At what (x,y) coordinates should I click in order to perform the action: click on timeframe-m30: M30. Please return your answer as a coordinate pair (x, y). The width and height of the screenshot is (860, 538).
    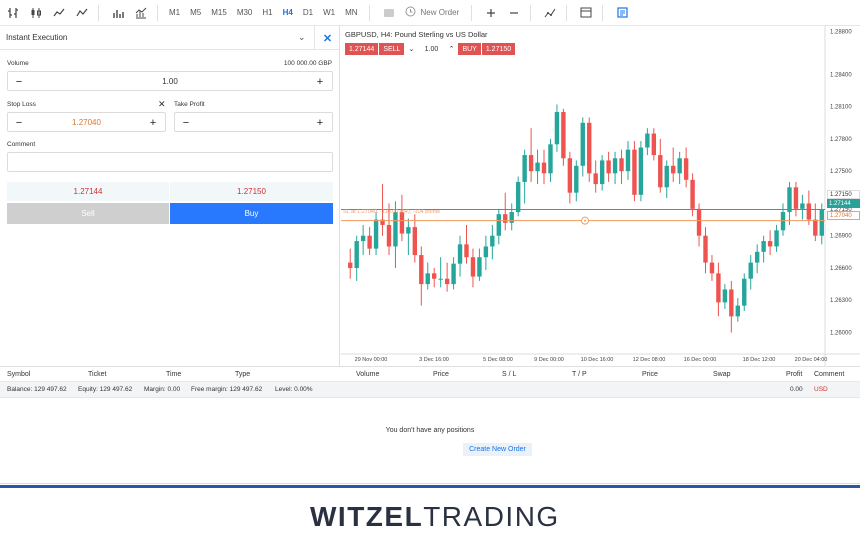
    Looking at the image, I should click on (245, 13).